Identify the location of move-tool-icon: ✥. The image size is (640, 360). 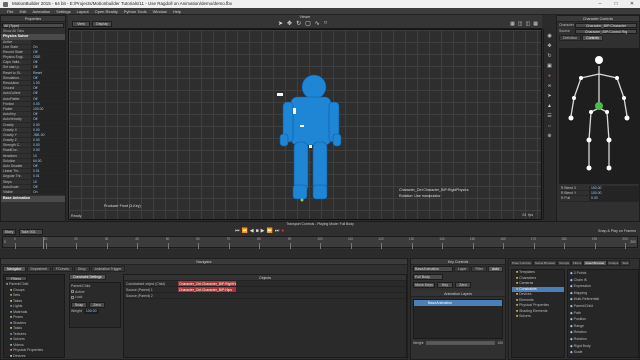
(289, 23).